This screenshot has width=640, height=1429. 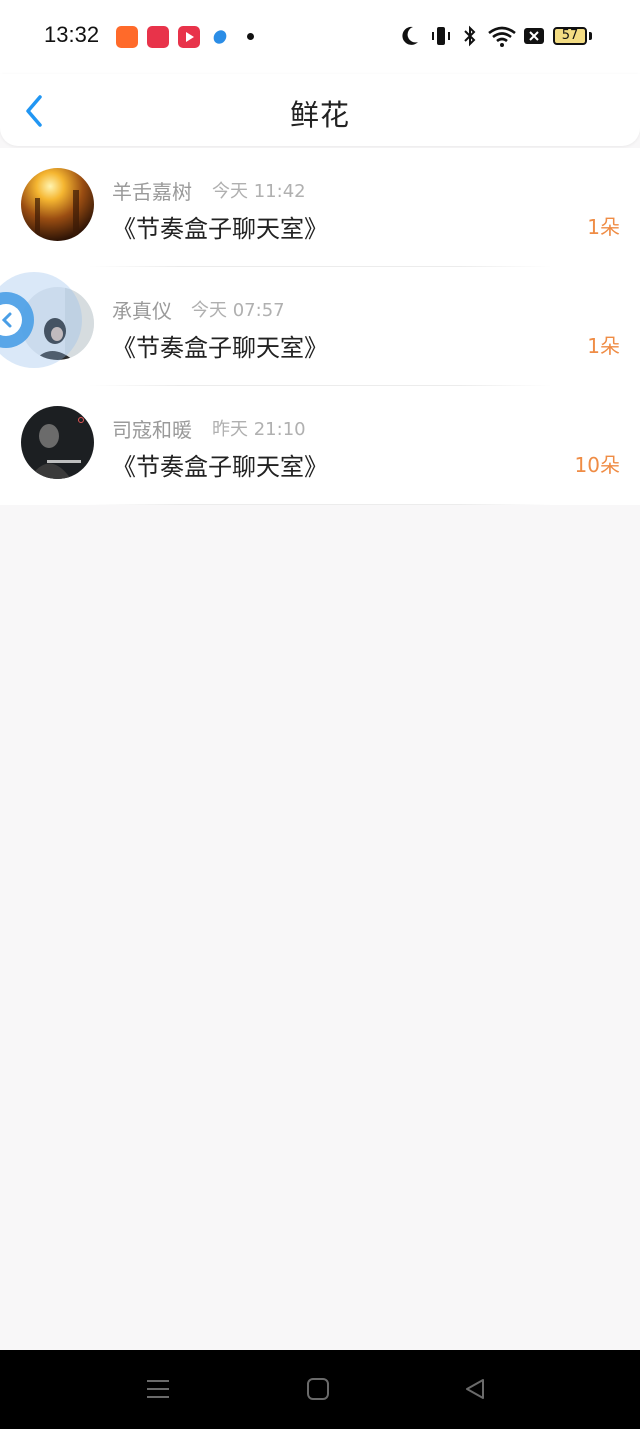 I want to click on wifi-icon, so click(x=502, y=36).